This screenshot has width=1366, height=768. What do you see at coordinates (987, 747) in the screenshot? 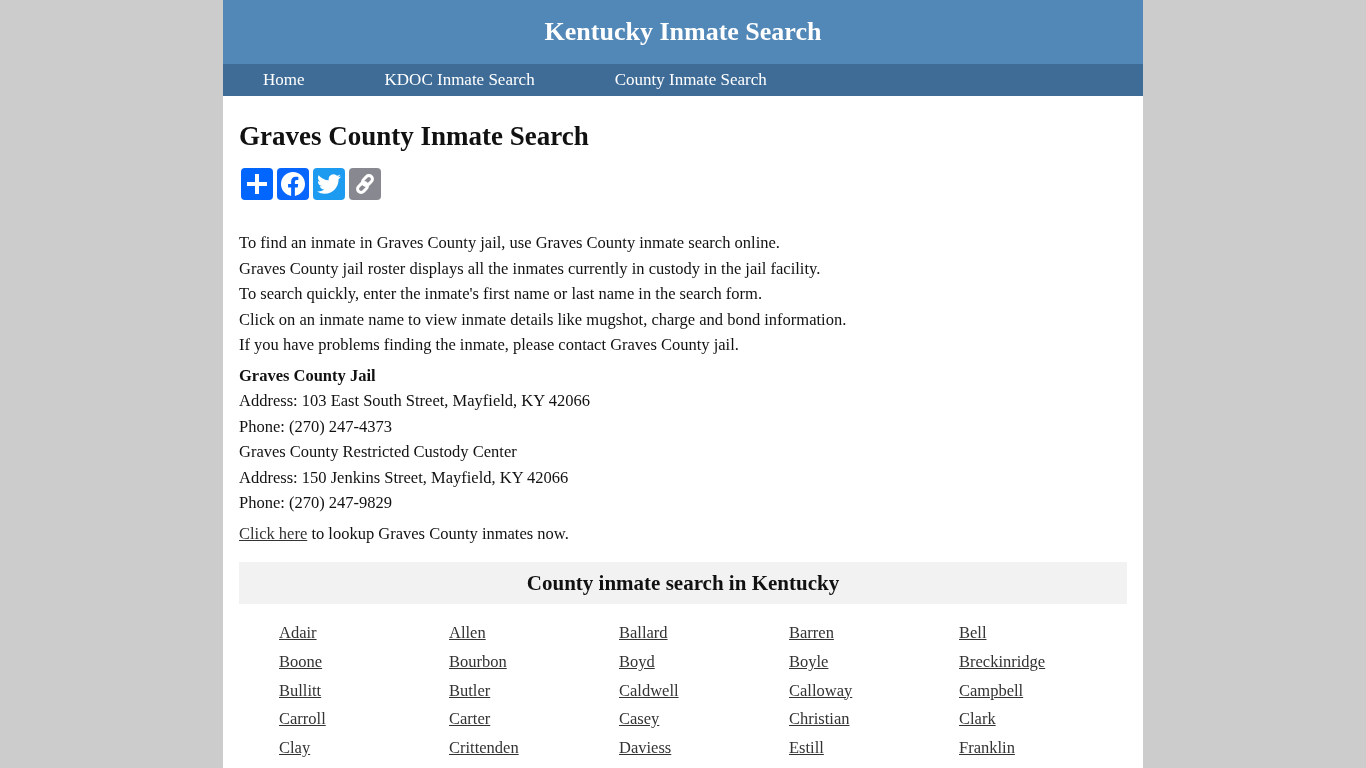
I see `county-link: Franklin` at bounding box center [987, 747].